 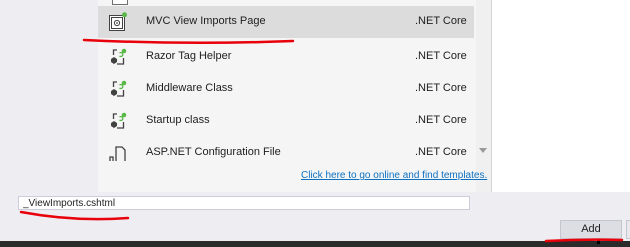 I want to click on template-item-razor-tag-helper: Razor Tag Helper .NET Core, so click(x=286, y=57).